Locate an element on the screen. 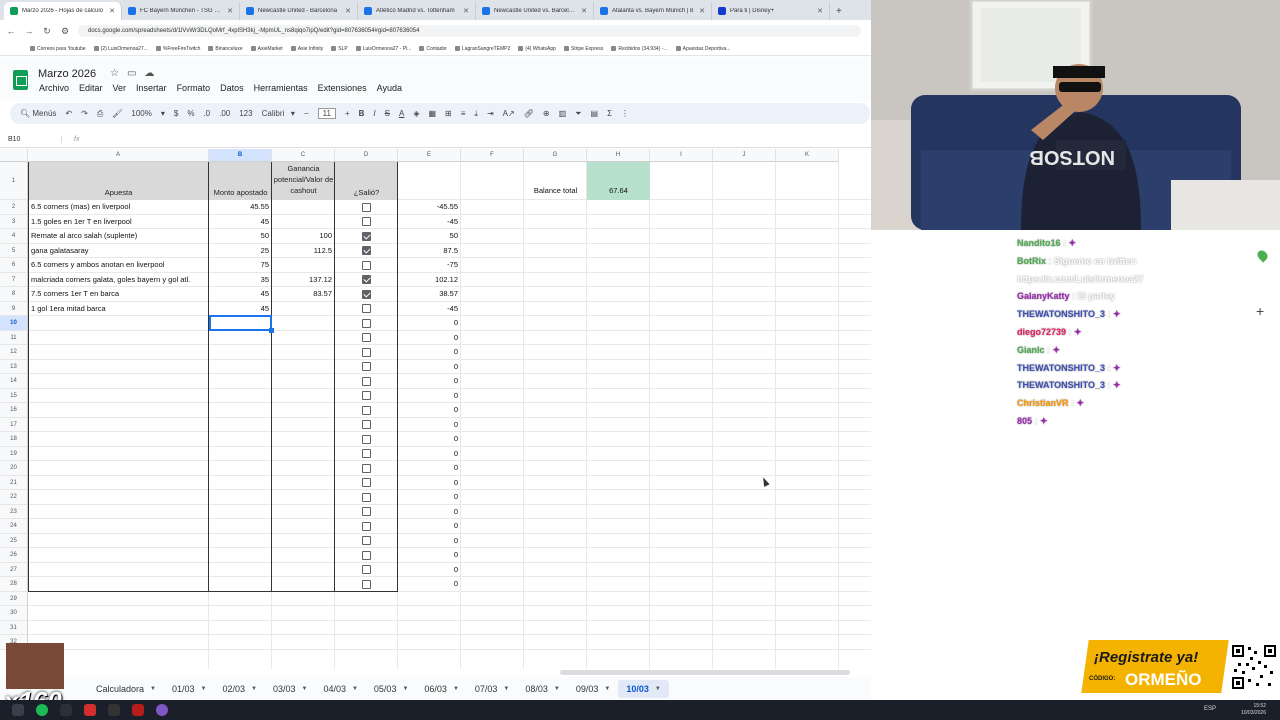 The height and width of the screenshot is (720, 1280). cell-amount: 75 is located at coordinates (240, 265).